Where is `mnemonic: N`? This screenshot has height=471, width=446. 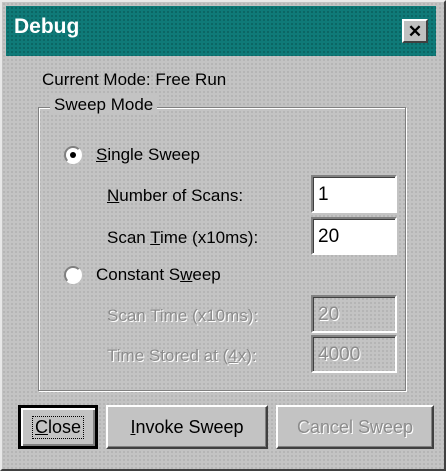 mnemonic: N is located at coordinates (113, 195).